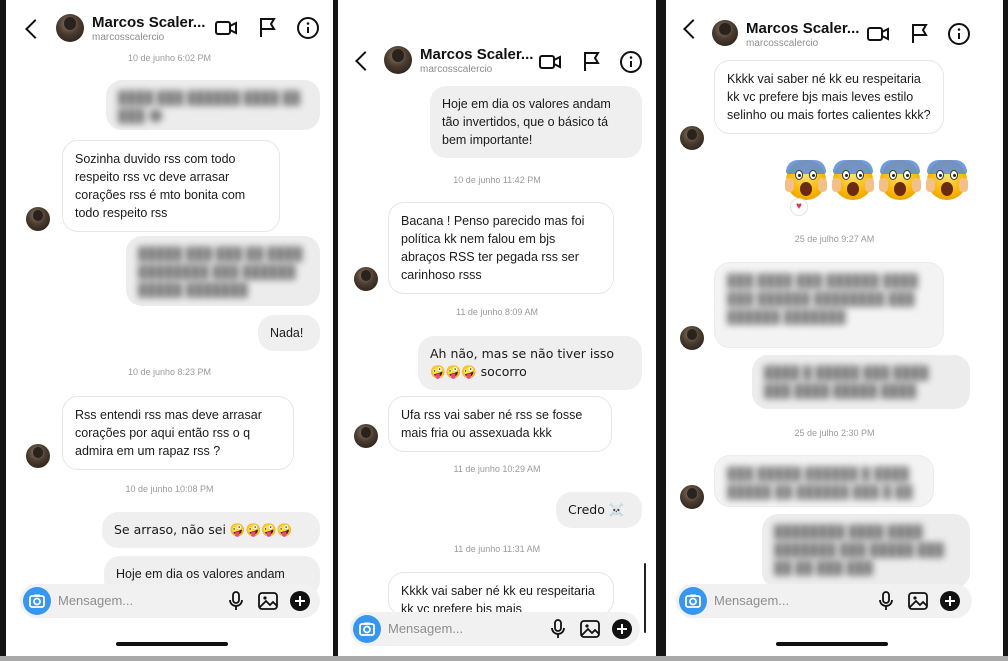 This screenshot has width=1008, height=661. Describe the element at coordinates (497, 180) in the screenshot. I see `timestamp: 10 de junho 11:42 PM` at that location.